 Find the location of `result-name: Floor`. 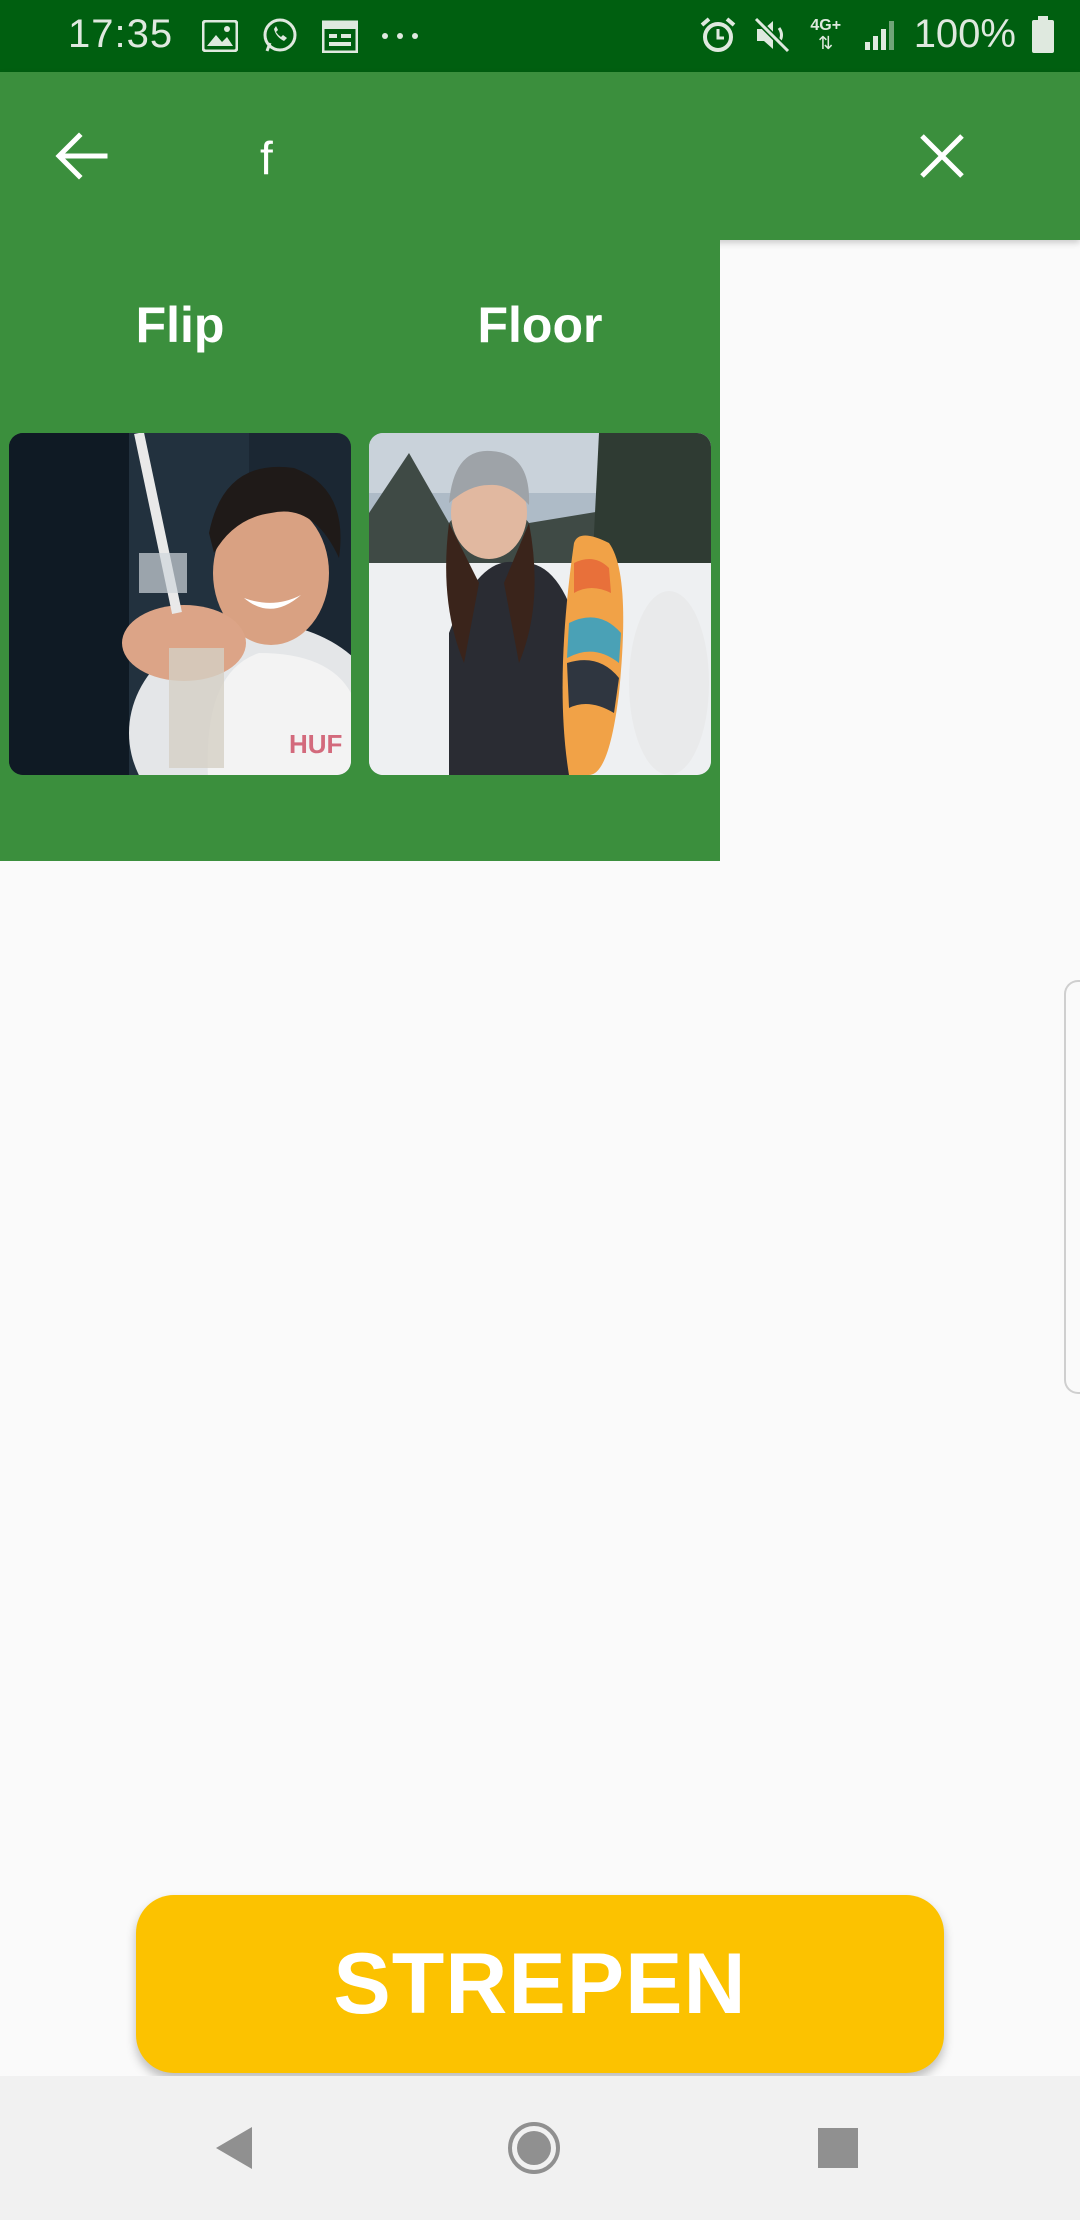

result-name: Floor is located at coordinates (540, 325).